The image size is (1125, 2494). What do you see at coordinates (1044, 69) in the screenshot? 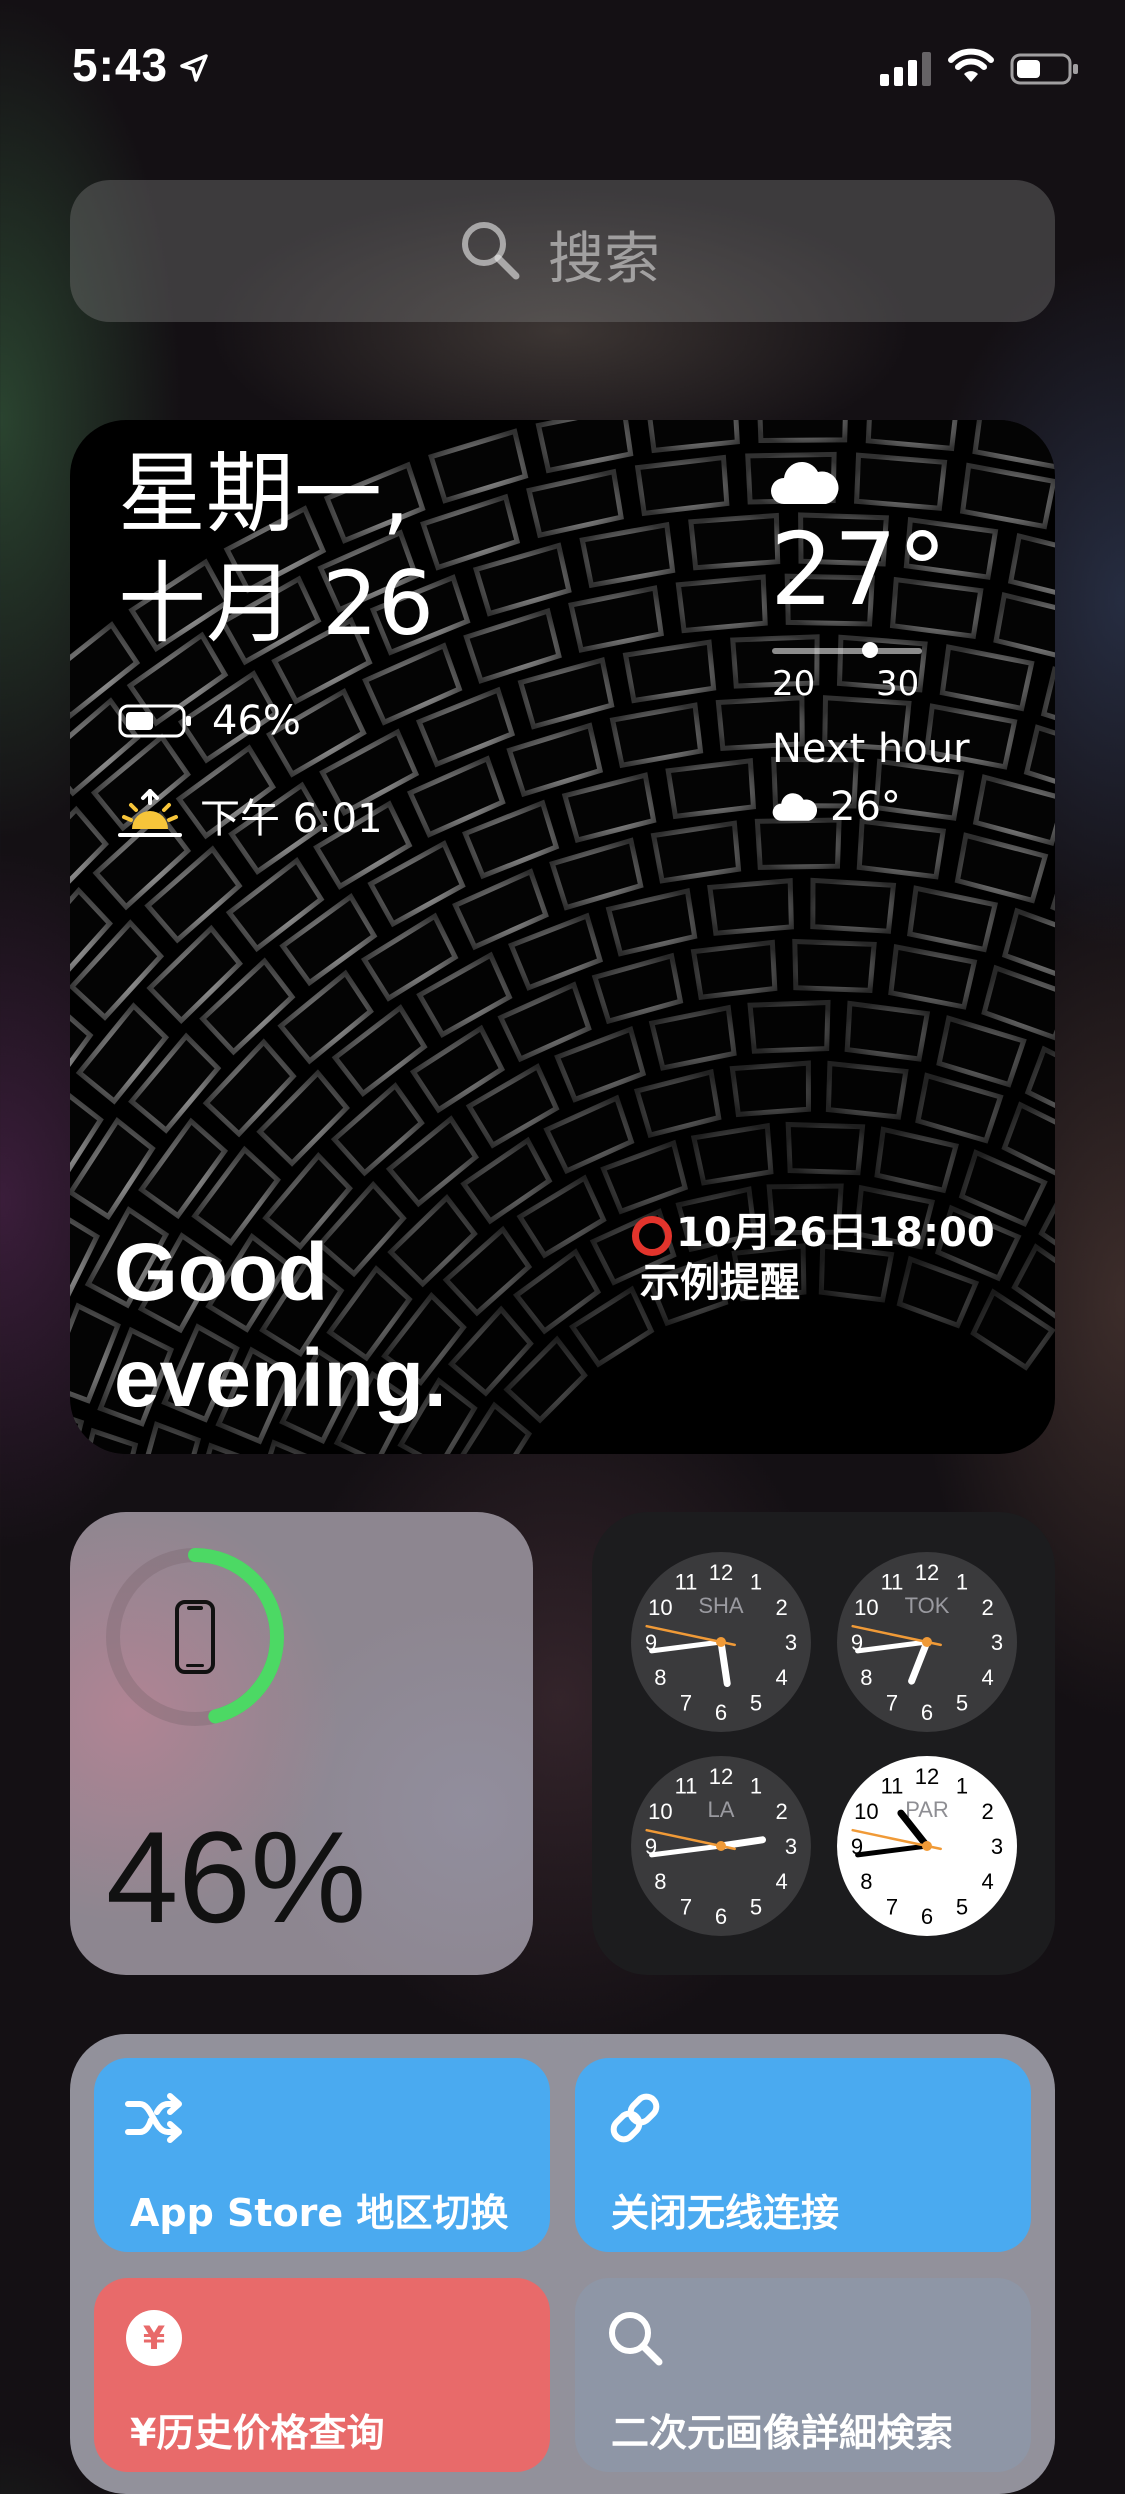
I see `battery-status-icon` at bounding box center [1044, 69].